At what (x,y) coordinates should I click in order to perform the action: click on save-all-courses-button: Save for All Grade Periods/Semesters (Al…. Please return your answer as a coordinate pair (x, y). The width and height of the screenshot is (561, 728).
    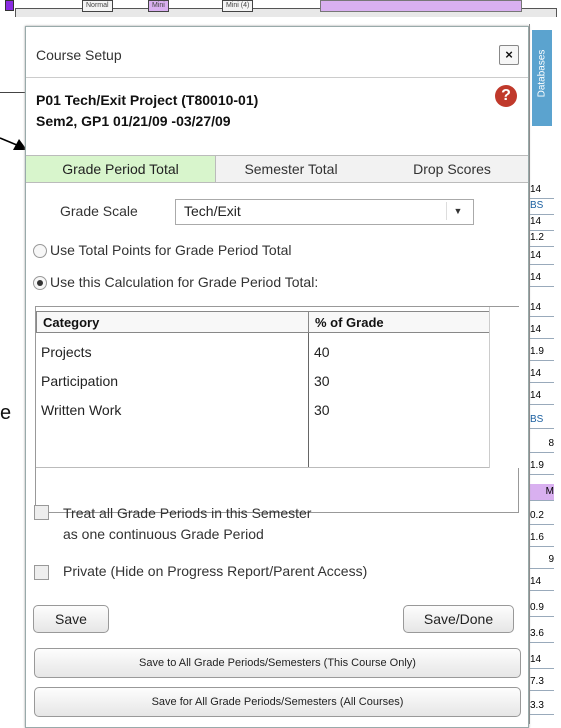
    Looking at the image, I should click on (277, 702).